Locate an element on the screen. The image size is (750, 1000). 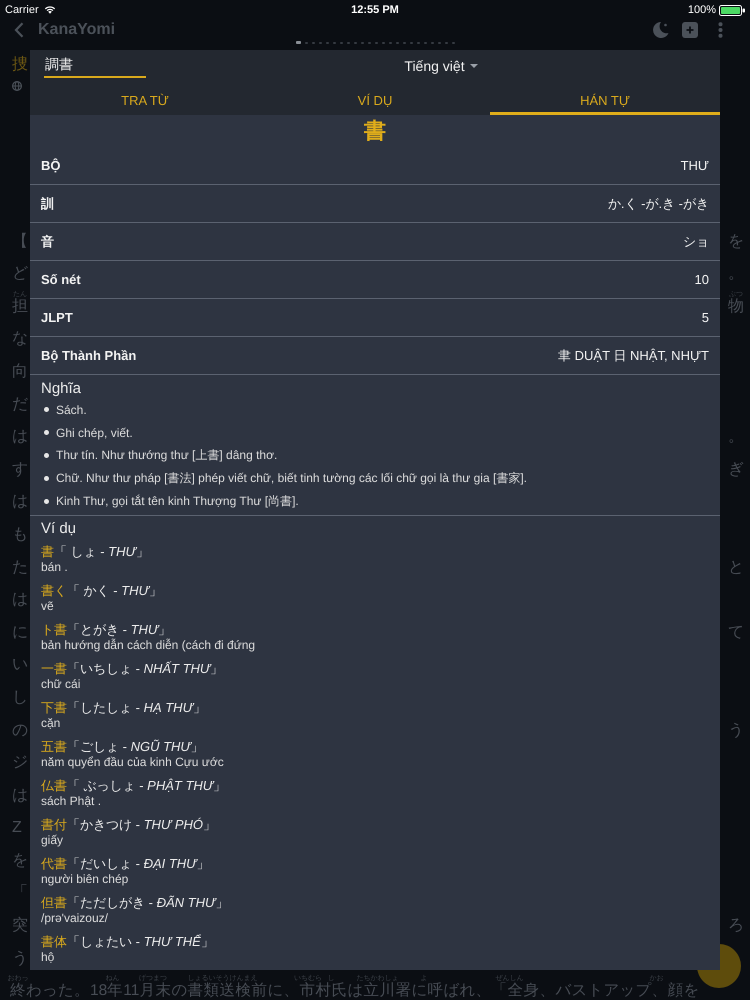
example-reading: 「とがき - THƯ」 is located at coordinates (119, 630).